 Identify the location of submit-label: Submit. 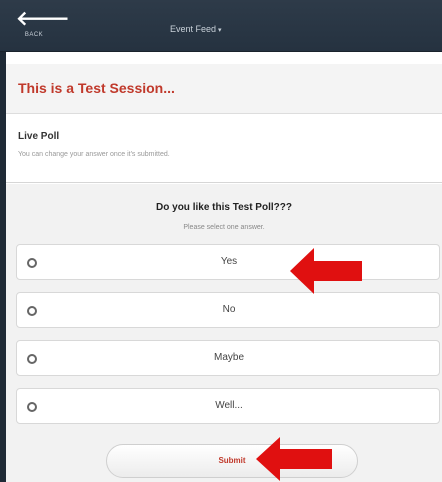
(232, 460).